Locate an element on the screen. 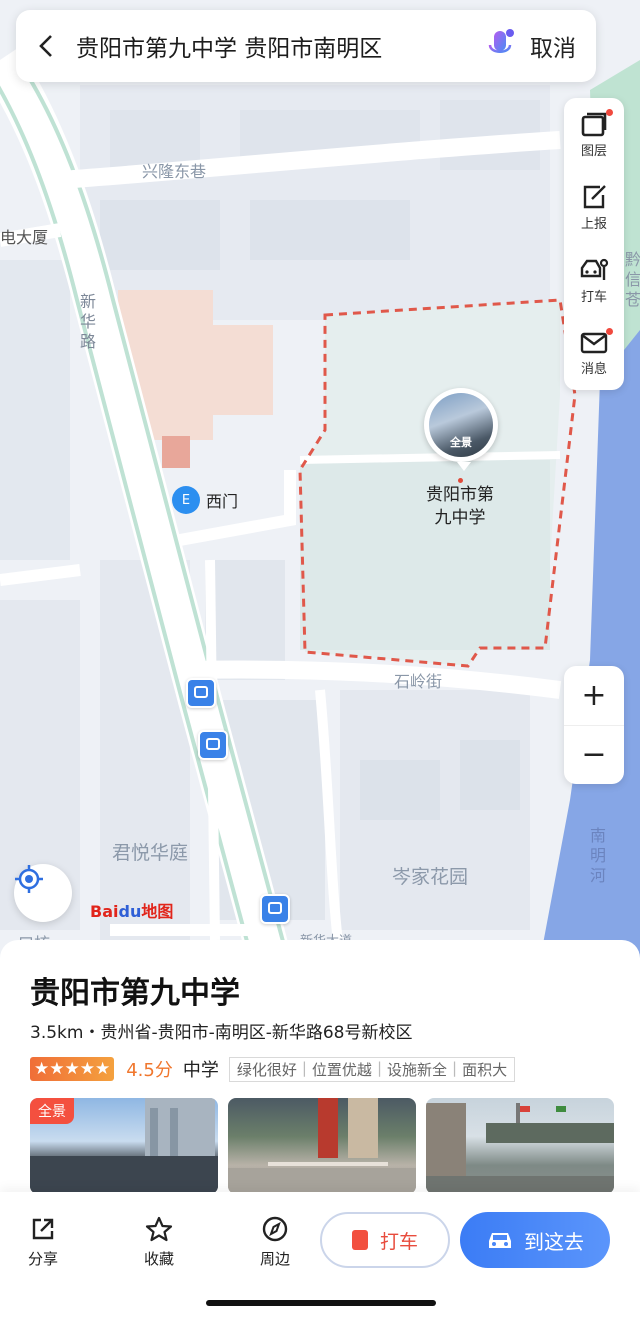  car-icon is located at coordinates (500, 1240).